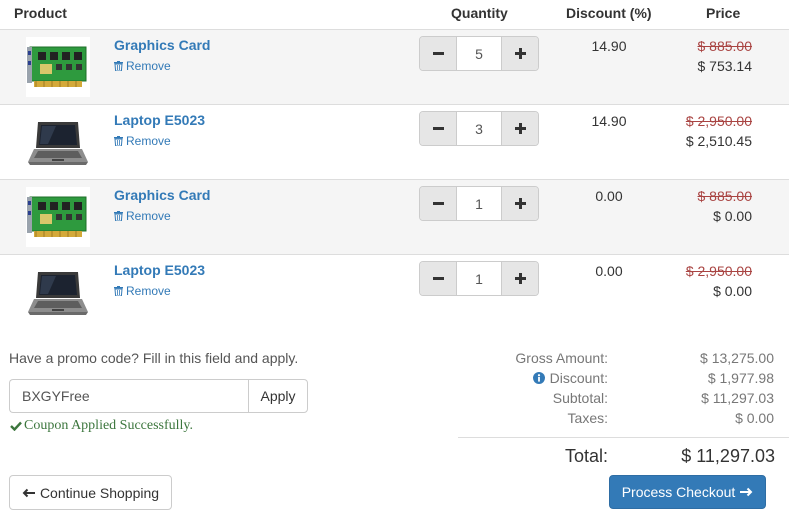 The height and width of the screenshot is (530, 805). I want to click on continue-shopping-button: Continue Shopping, so click(90, 492).